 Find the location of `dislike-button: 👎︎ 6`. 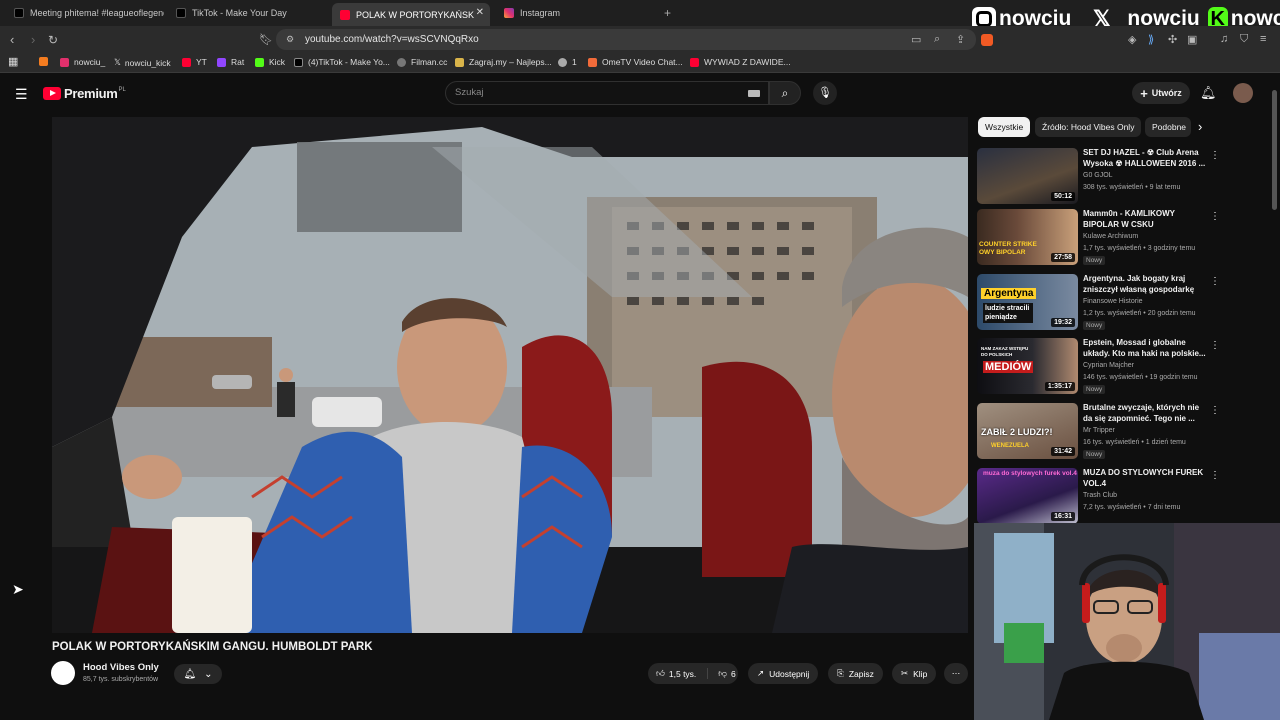

dislike-button: 👎︎ 6 is located at coordinates (721, 673).